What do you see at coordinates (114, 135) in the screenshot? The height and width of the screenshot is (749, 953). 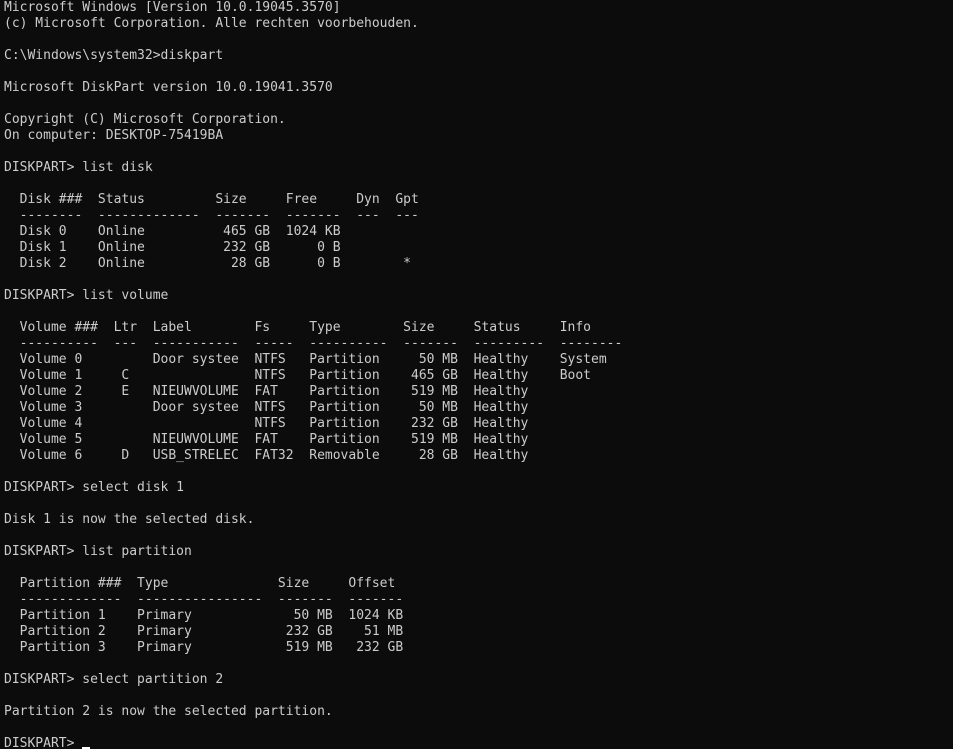 I see `console-line: On computer: DESKTOP-75419BA` at bounding box center [114, 135].